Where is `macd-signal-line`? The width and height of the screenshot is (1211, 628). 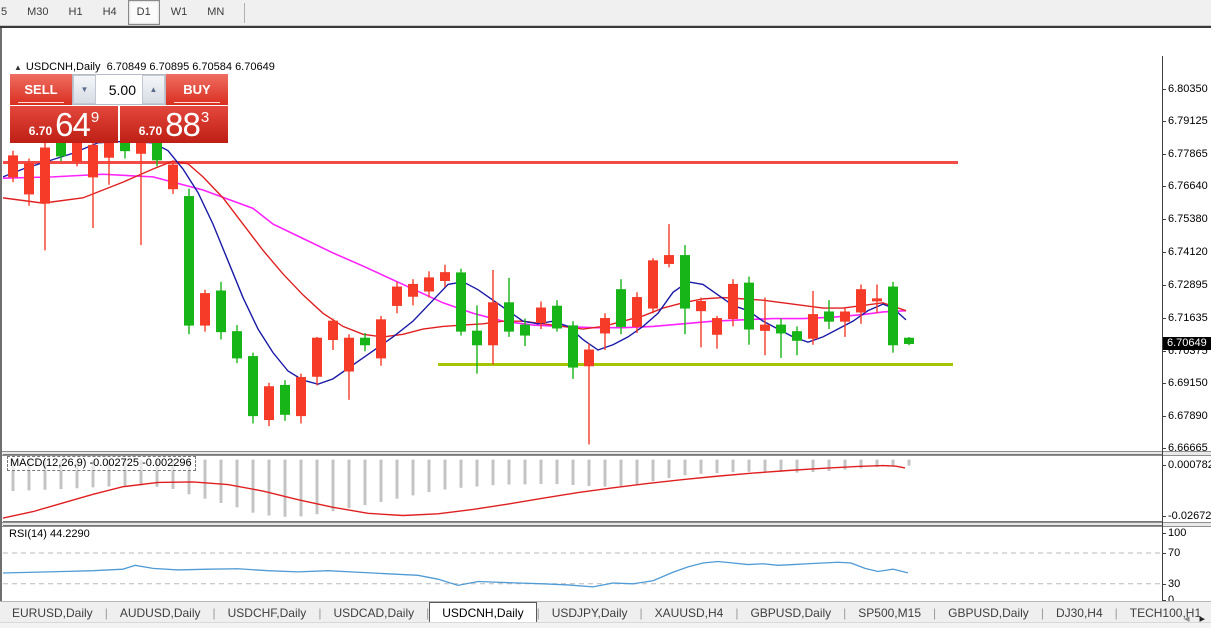
macd-signal-line is located at coordinates (454, 491).